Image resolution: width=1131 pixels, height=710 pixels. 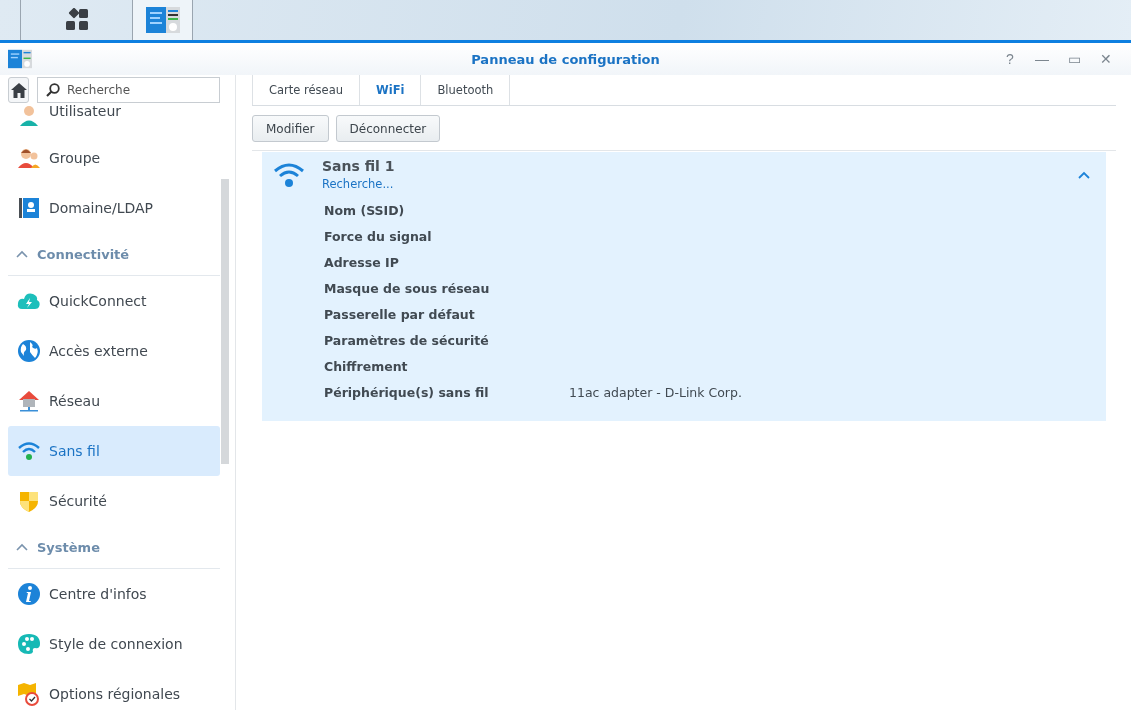 I want to click on menu-grid-icon, so click(x=76, y=20).